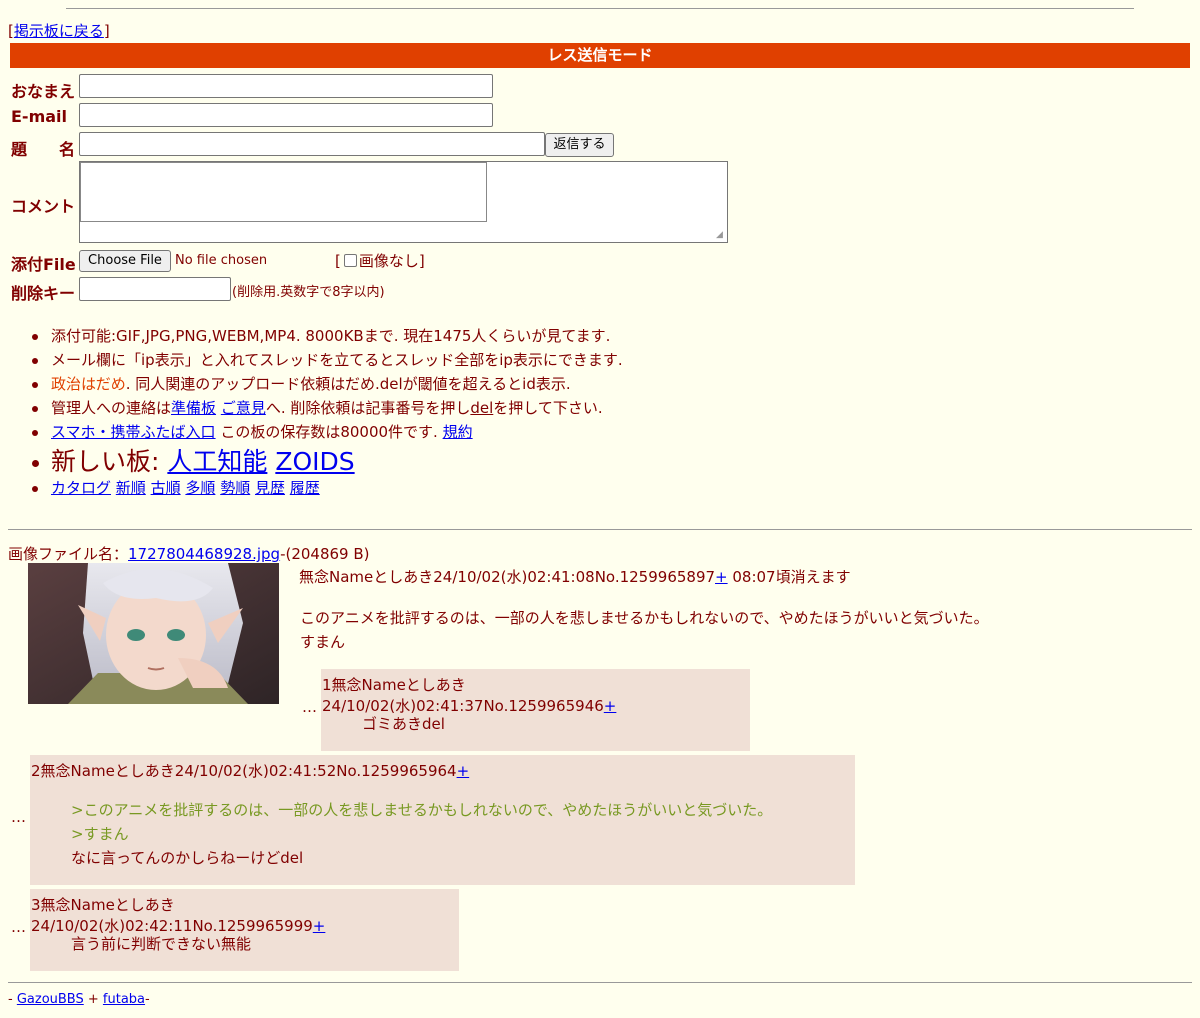  What do you see at coordinates (155, 289) in the screenshot?
I see `delete-key-input` at bounding box center [155, 289].